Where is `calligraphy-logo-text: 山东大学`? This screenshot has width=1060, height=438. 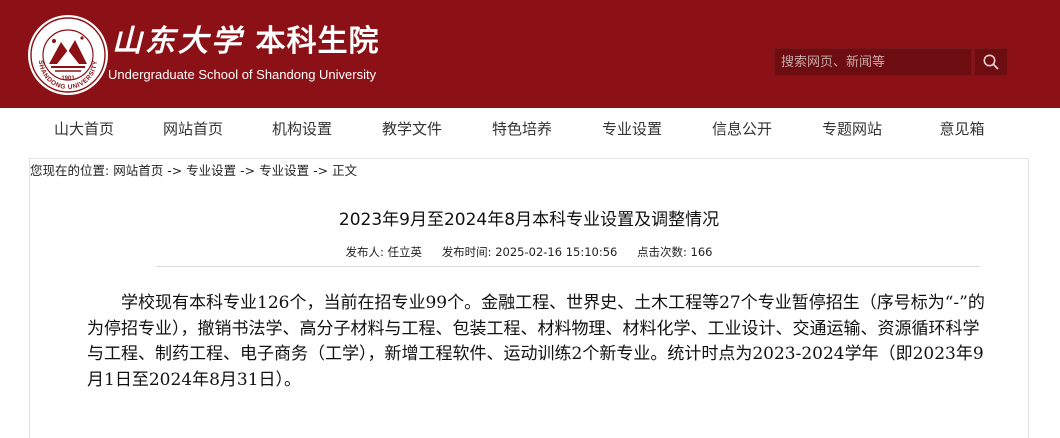 calligraphy-logo-text: 山东大学 is located at coordinates (178, 41).